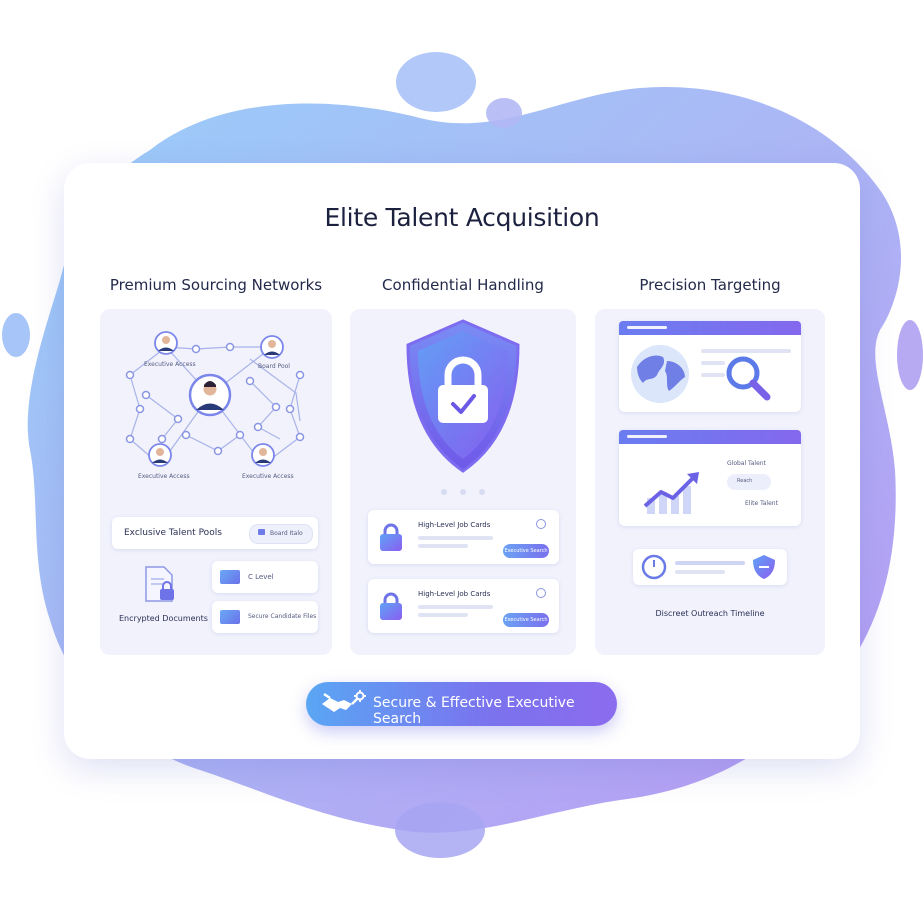 Image resolution: width=923 pixels, height=923 pixels. What do you see at coordinates (654, 567) in the screenshot?
I see `clock-icon` at bounding box center [654, 567].